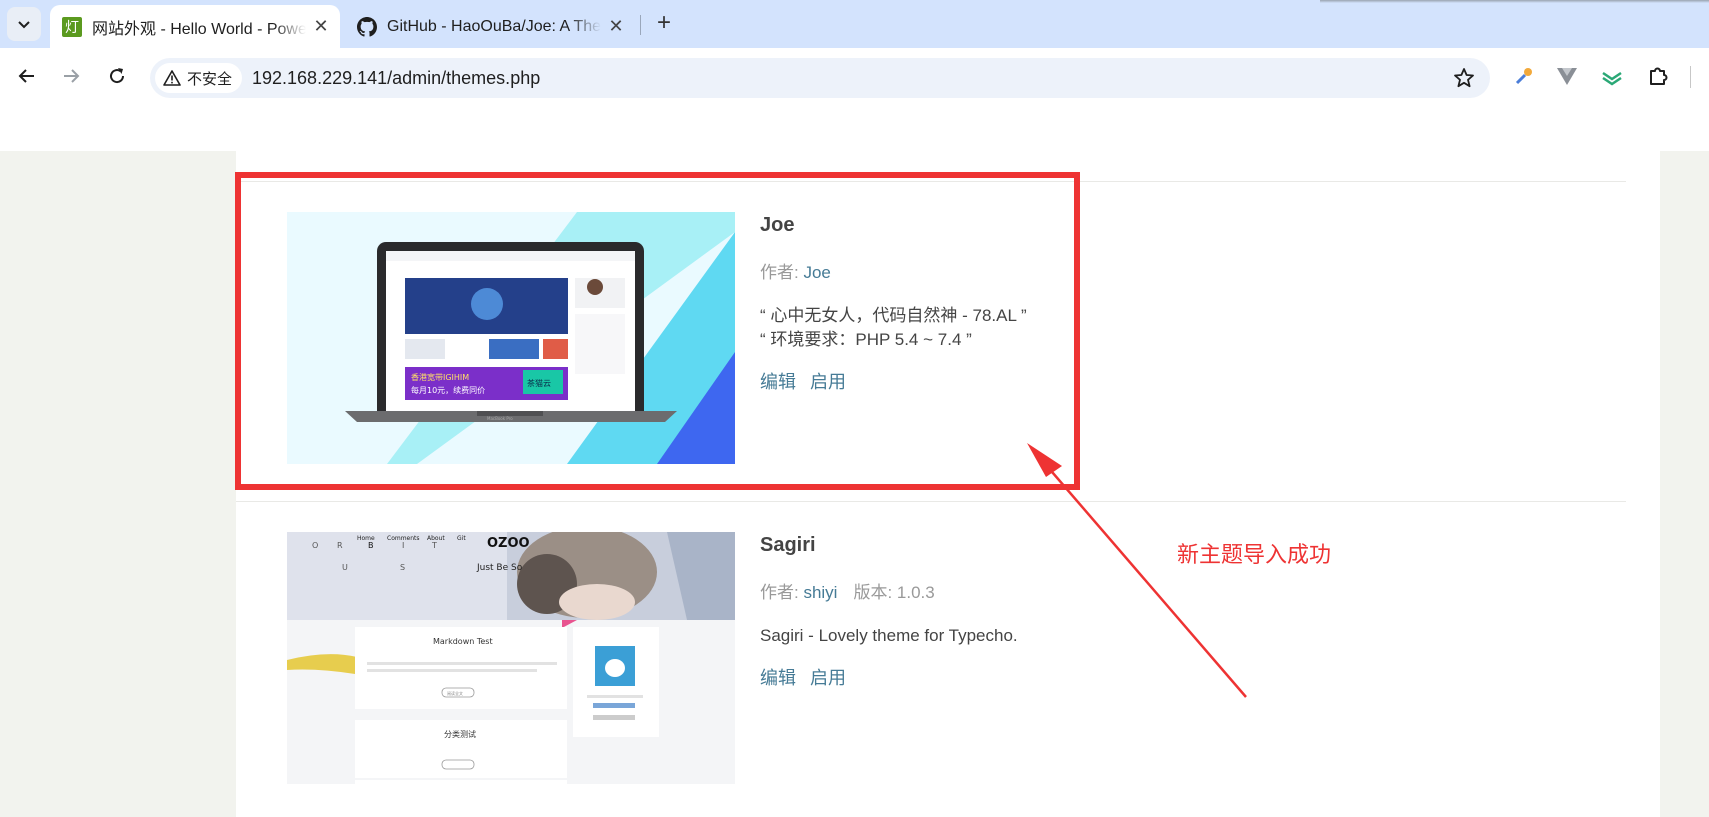 This screenshot has width=1709, height=817. I want to click on tab-separator, so click(640, 25).